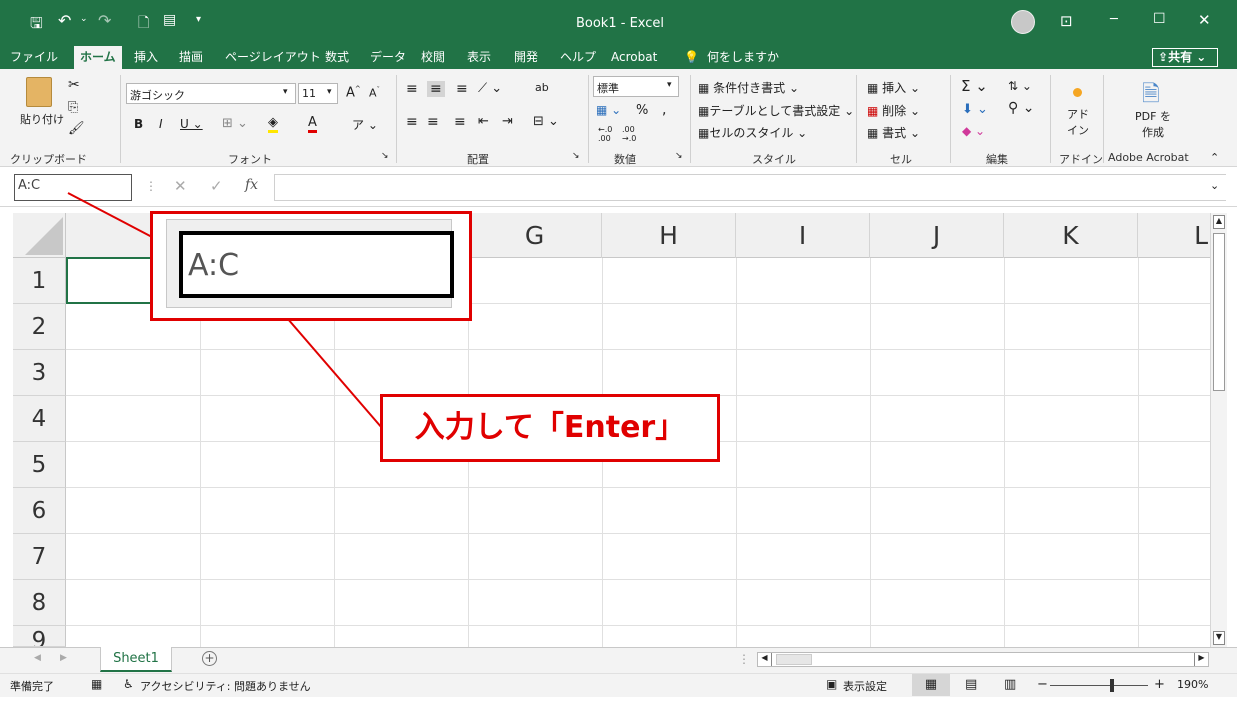 The image size is (1237, 705). I want to click on sheet-tab-sheet1: Sheet1, so click(136, 659).